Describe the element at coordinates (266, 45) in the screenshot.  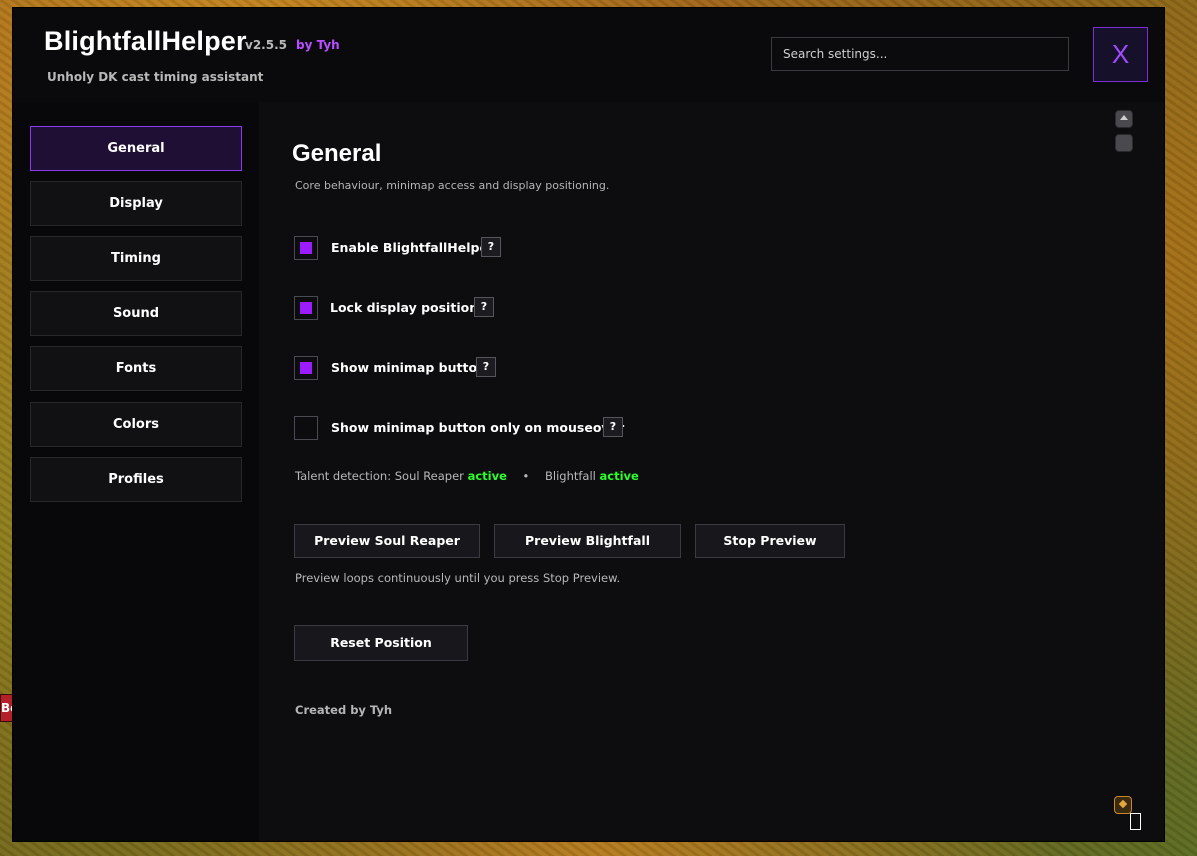
I see `version-label: v2.5.5` at that location.